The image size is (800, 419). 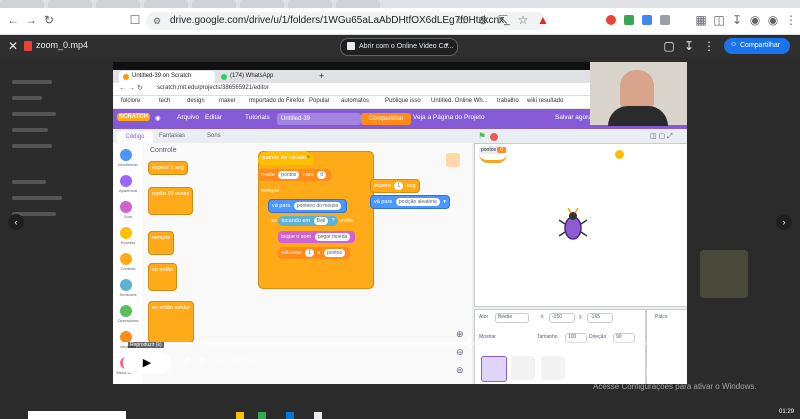 What do you see at coordinates (386, 119) in the screenshot?
I see `scratch-share-button: Compartilhar` at bounding box center [386, 119].